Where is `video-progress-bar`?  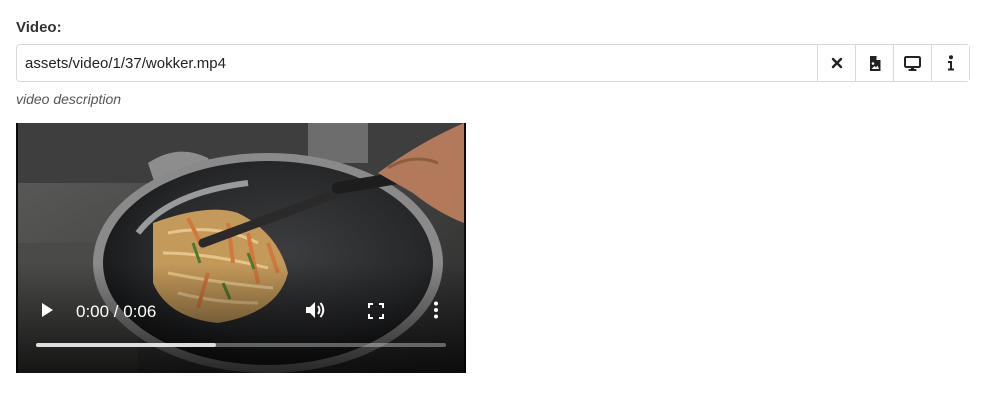 video-progress-bar is located at coordinates (241, 345).